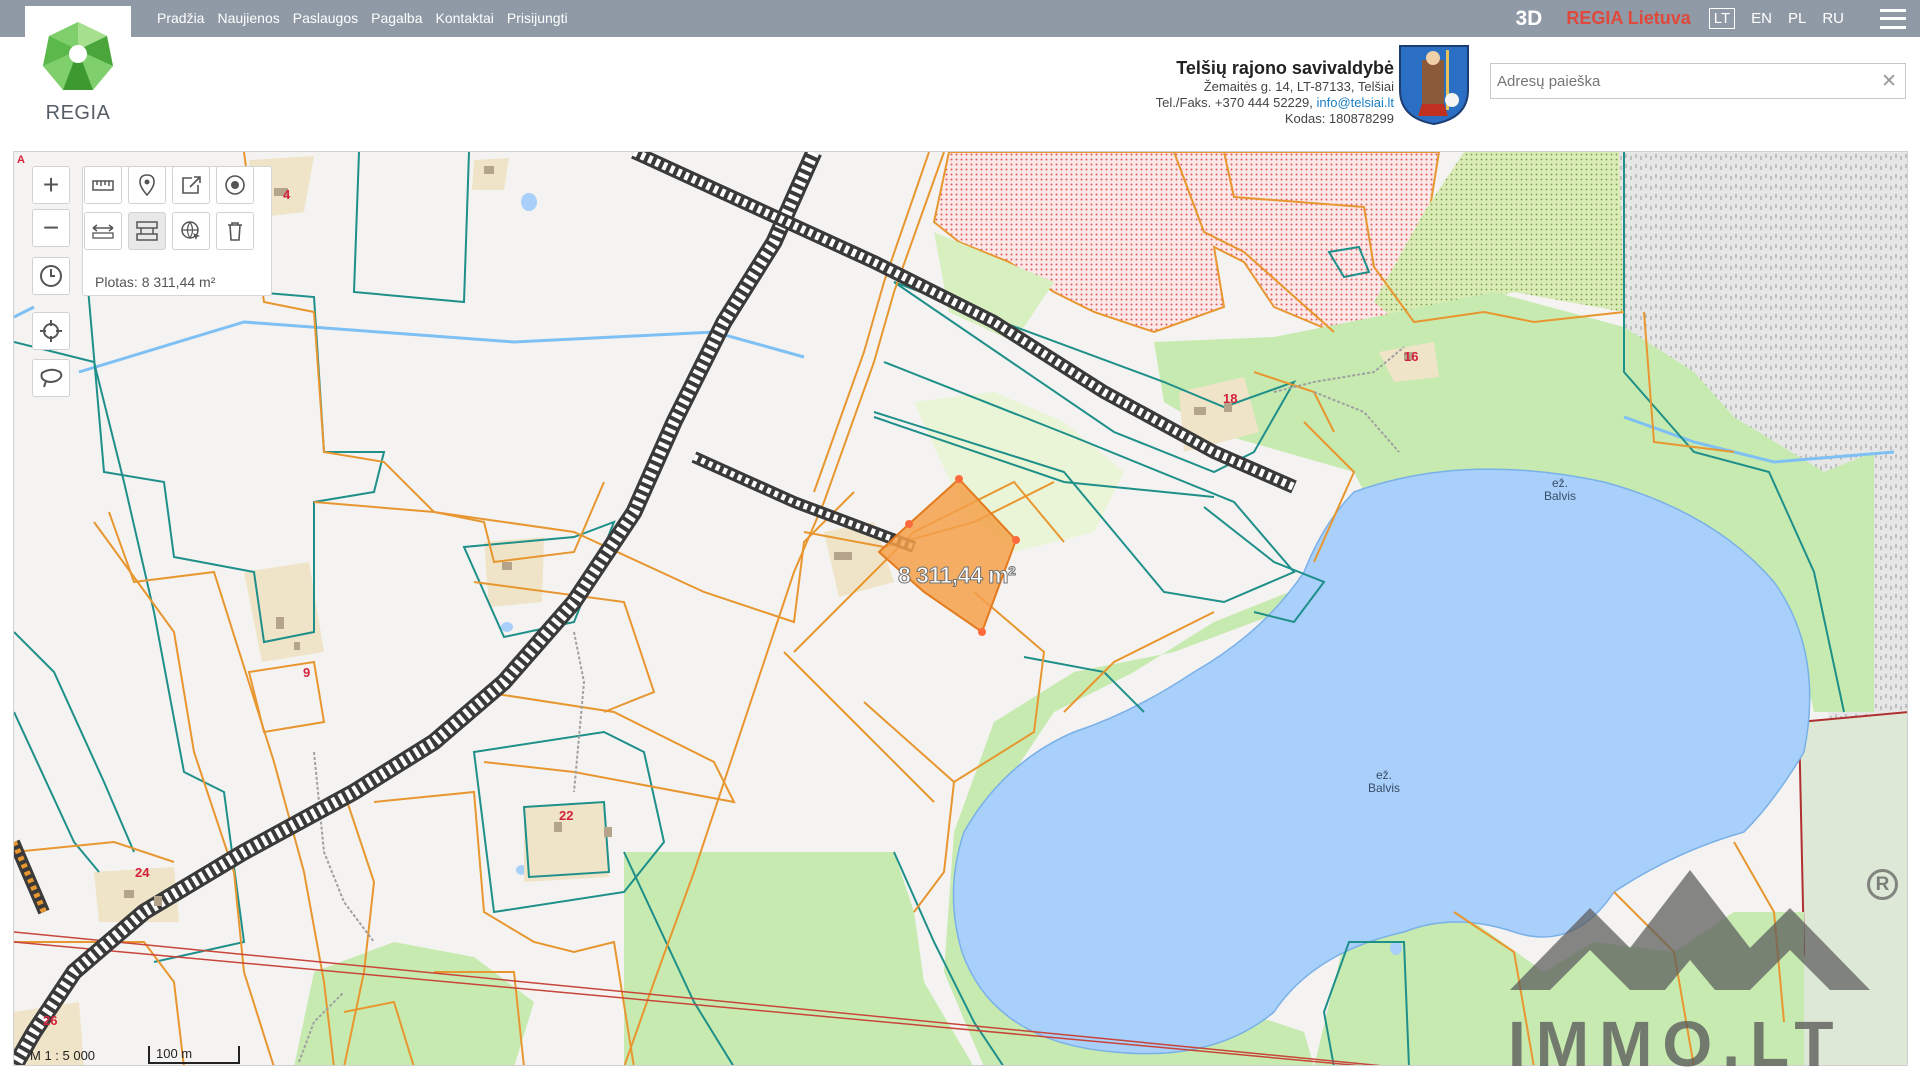 This screenshot has width=1920, height=1081. What do you see at coordinates (286, 194) in the screenshot?
I see `plot-number: 4` at bounding box center [286, 194].